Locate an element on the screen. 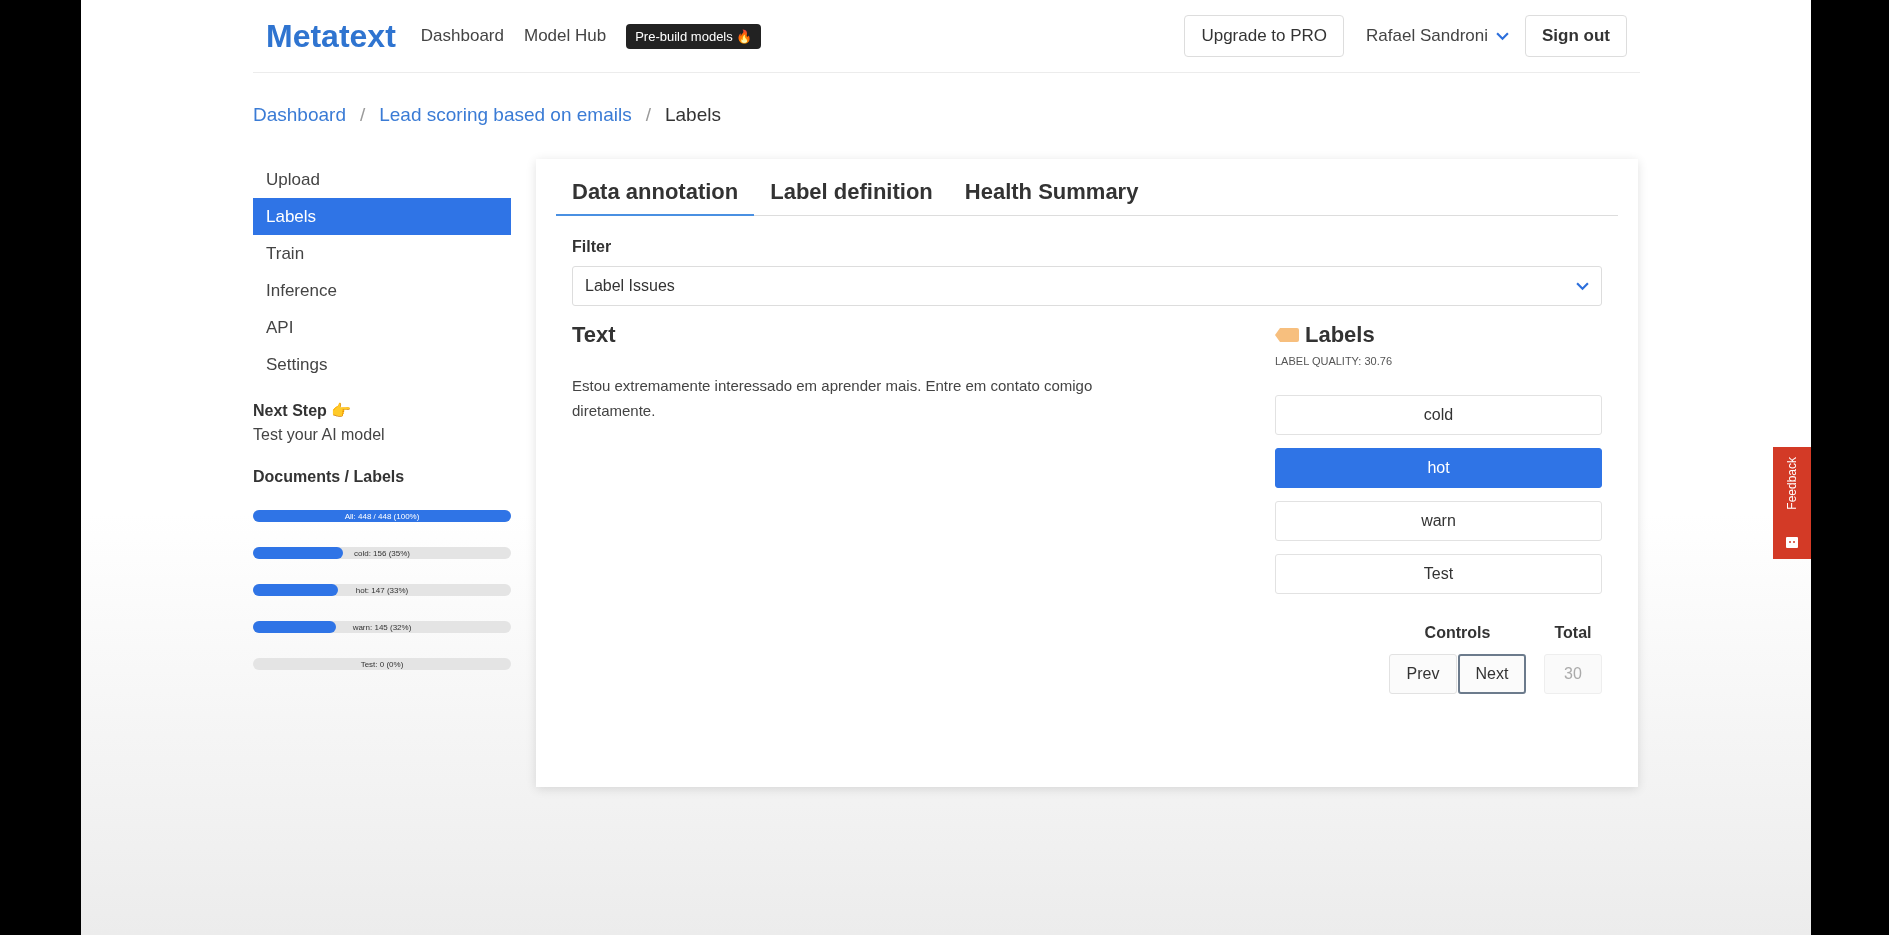 The height and width of the screenshot is (935, 1889). breadcrumb-item: Dashboard is located at coordinates (299, 115).